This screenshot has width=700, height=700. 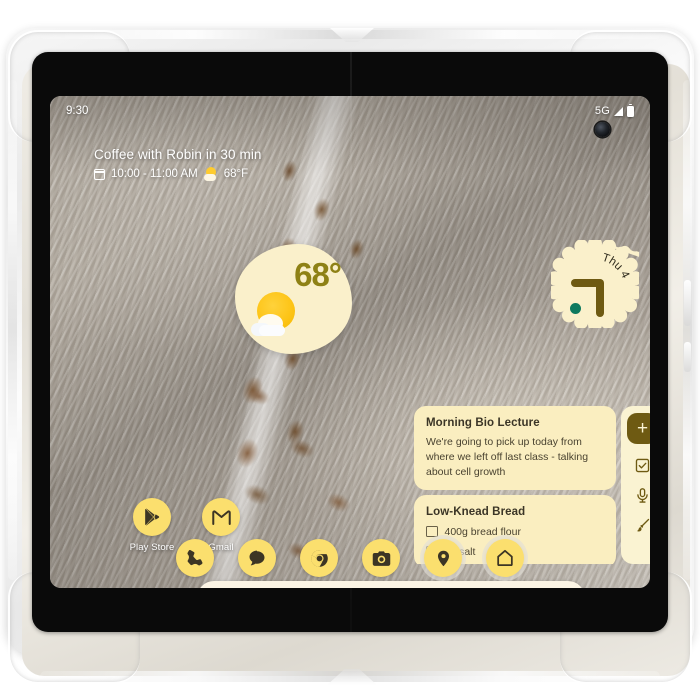 I want to click on at-a-glance-temperature: 68°F, so click(x=236, y=174).